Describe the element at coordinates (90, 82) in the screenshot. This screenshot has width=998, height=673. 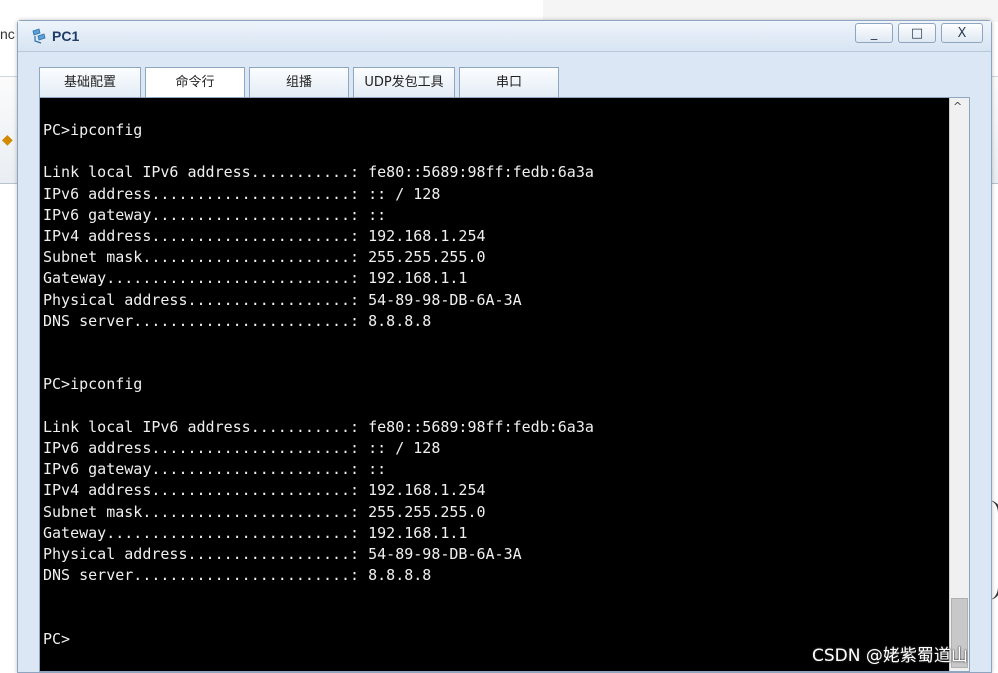
I see `tab-basic-config: 基础配置` at that location.